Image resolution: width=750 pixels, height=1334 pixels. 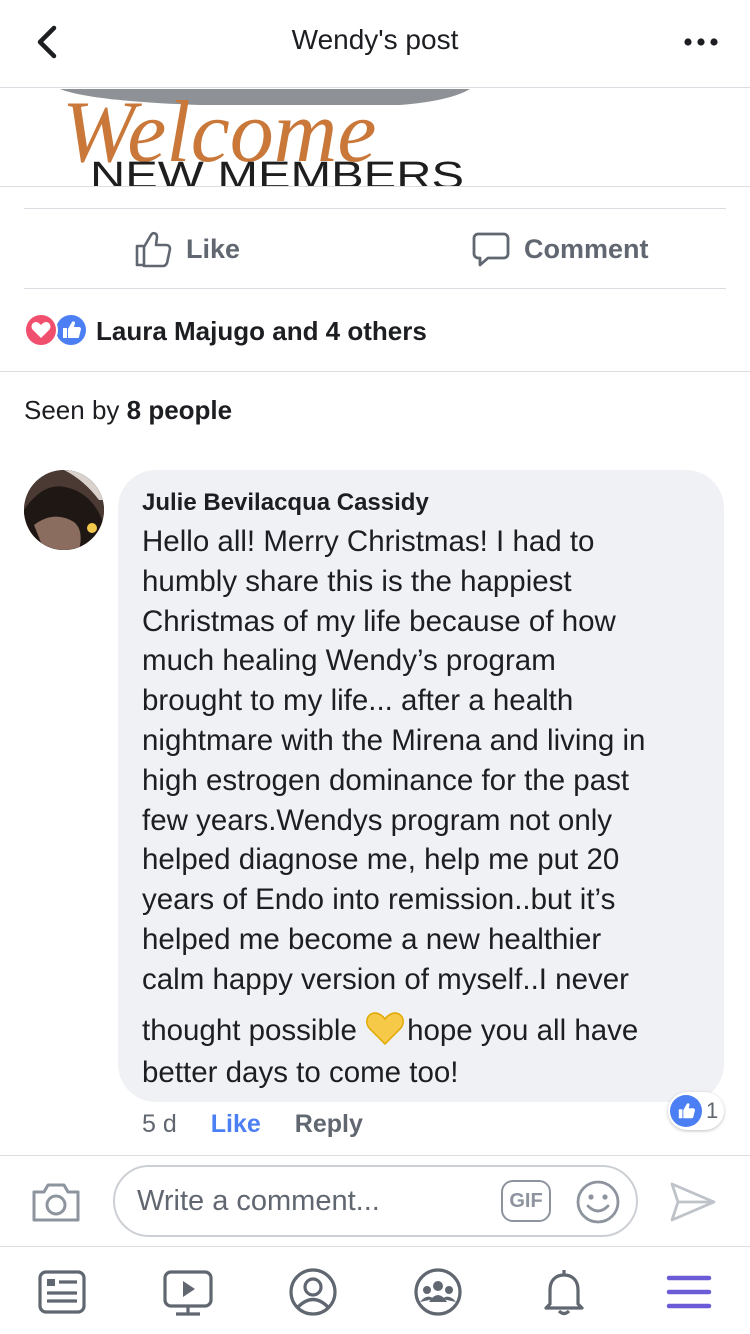 What do you see at coordinates (64, 510) in the screenshot?
I see `avatar` at bounding box center [64, 510].